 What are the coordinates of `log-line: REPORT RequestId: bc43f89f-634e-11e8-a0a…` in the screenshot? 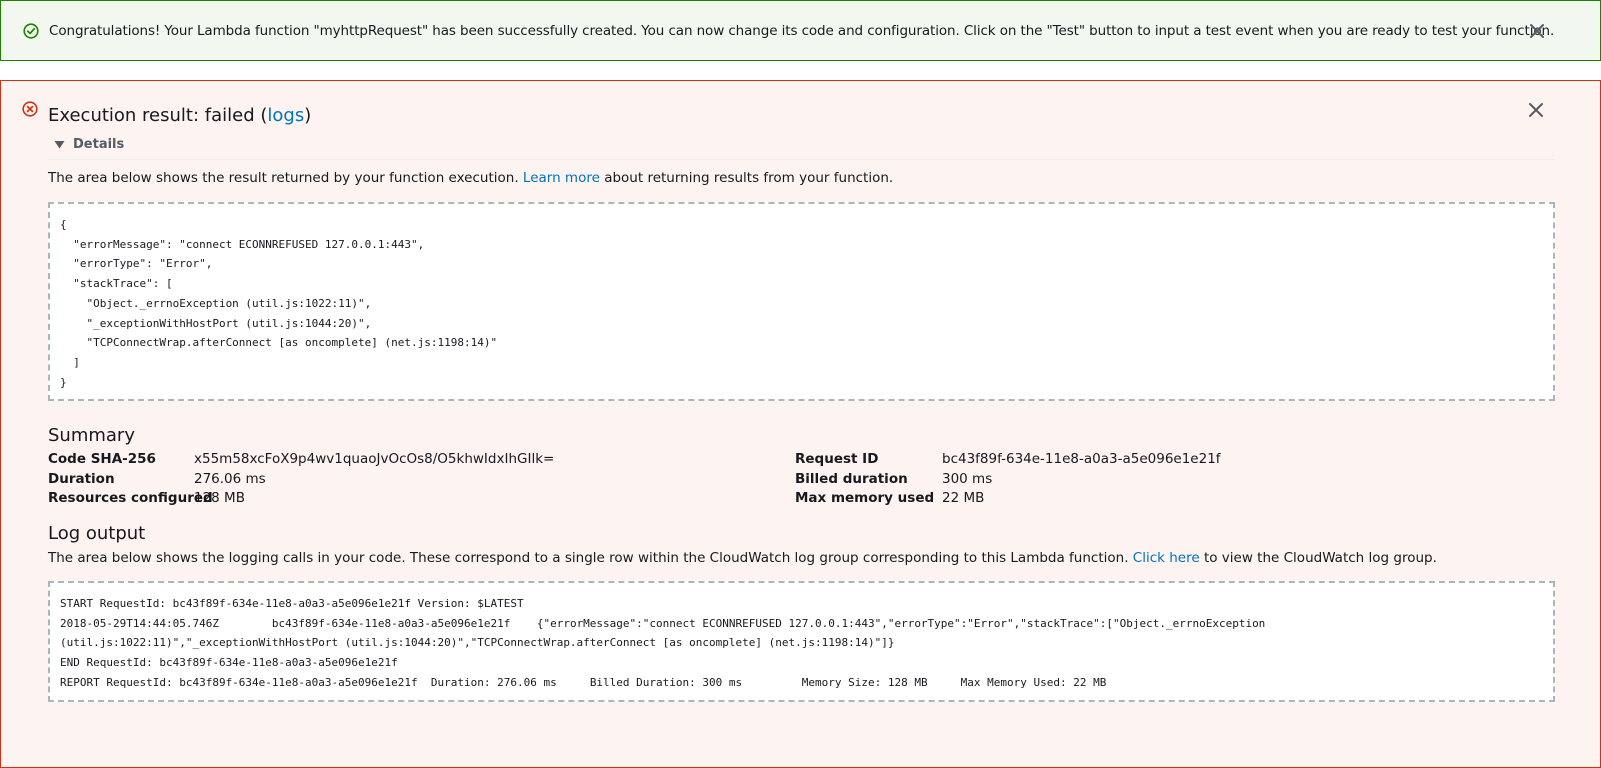 It's located at (590, 682).